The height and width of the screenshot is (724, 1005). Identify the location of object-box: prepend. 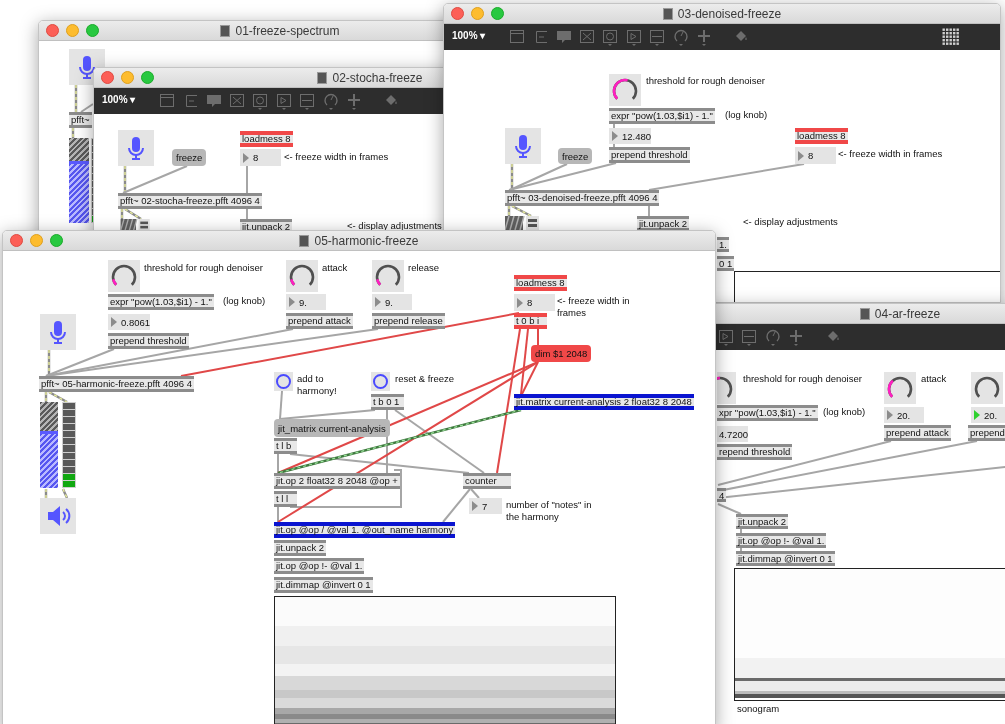
(986, 433).